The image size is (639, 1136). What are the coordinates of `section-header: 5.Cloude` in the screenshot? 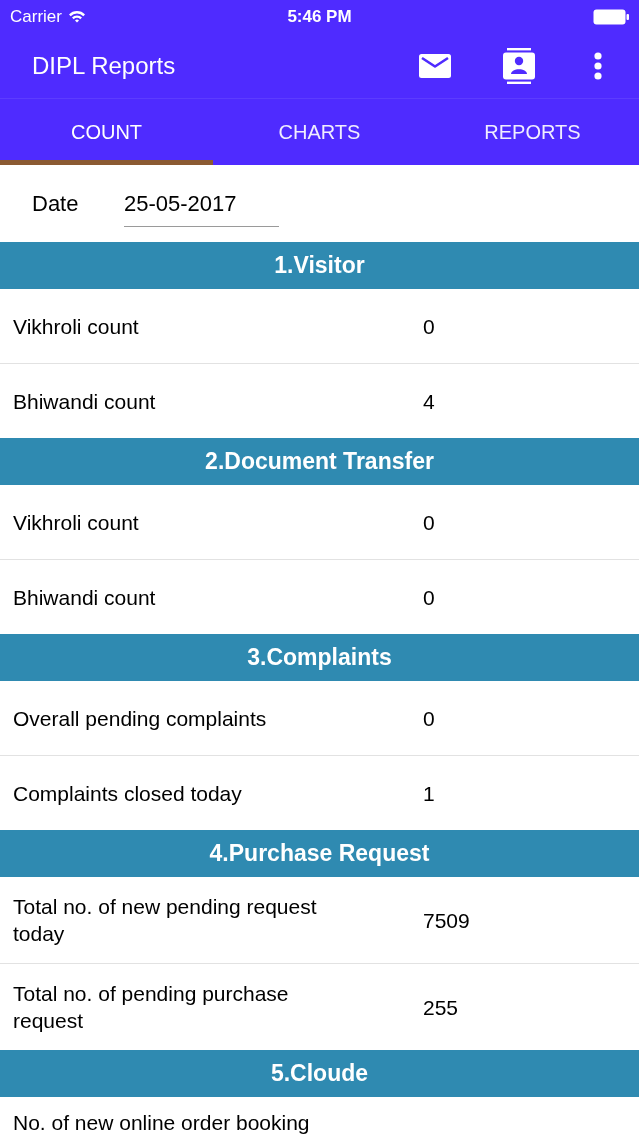 It's located at (319, 1073).